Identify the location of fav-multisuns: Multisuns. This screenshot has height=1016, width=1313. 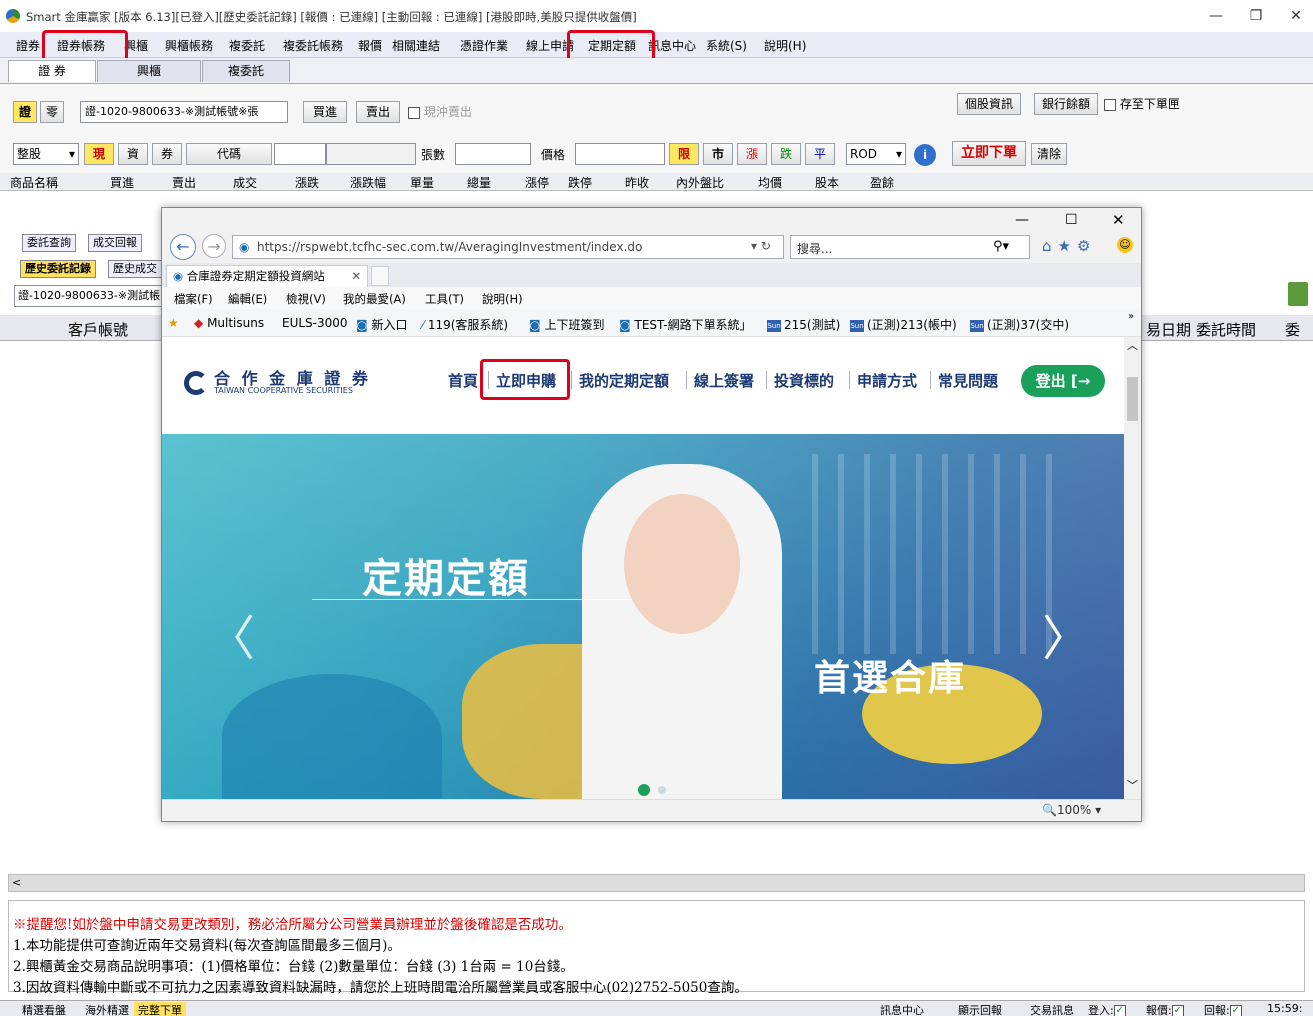
(235, 323).